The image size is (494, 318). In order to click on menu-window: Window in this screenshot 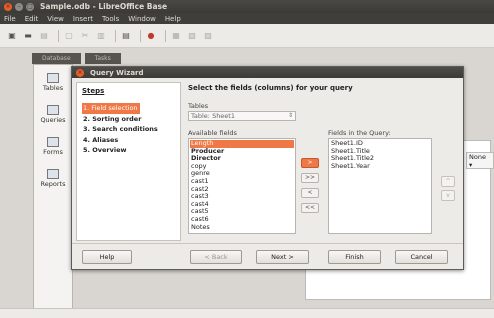, I will do `click(142, 19)`.